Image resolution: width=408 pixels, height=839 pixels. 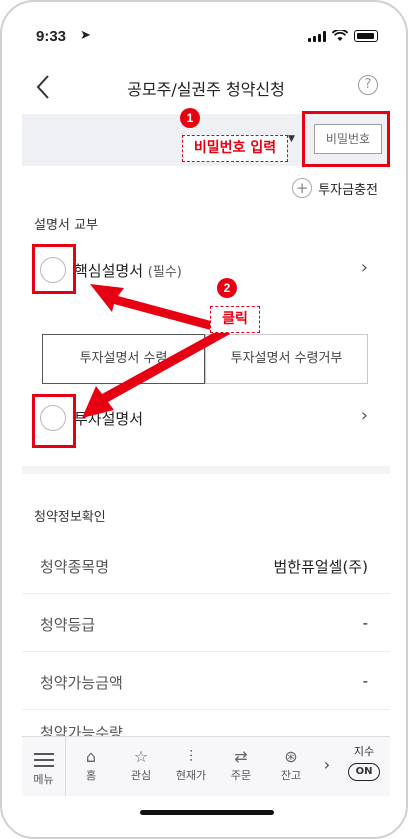 What do you see at coordinates (346, 139) in the screenshot?
I see `password-highlight-box` at bounding box center [346, 139].